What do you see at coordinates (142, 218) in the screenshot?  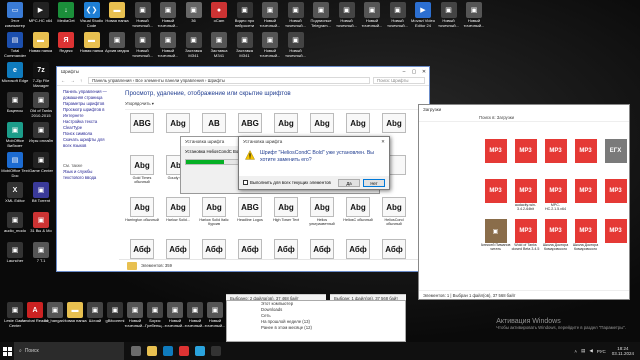 I see `font-tile: Abg Harrington обычный` at bounding box center [142, 218].